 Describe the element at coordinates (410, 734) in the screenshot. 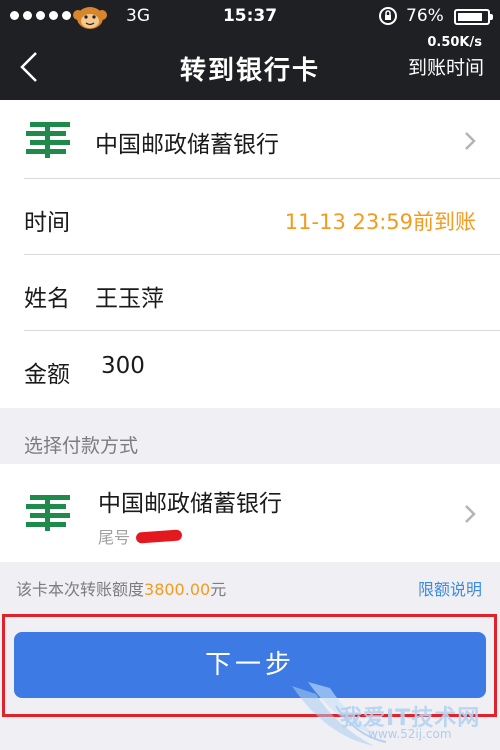

I see `watermark-url: www.52ij.com` at that location.